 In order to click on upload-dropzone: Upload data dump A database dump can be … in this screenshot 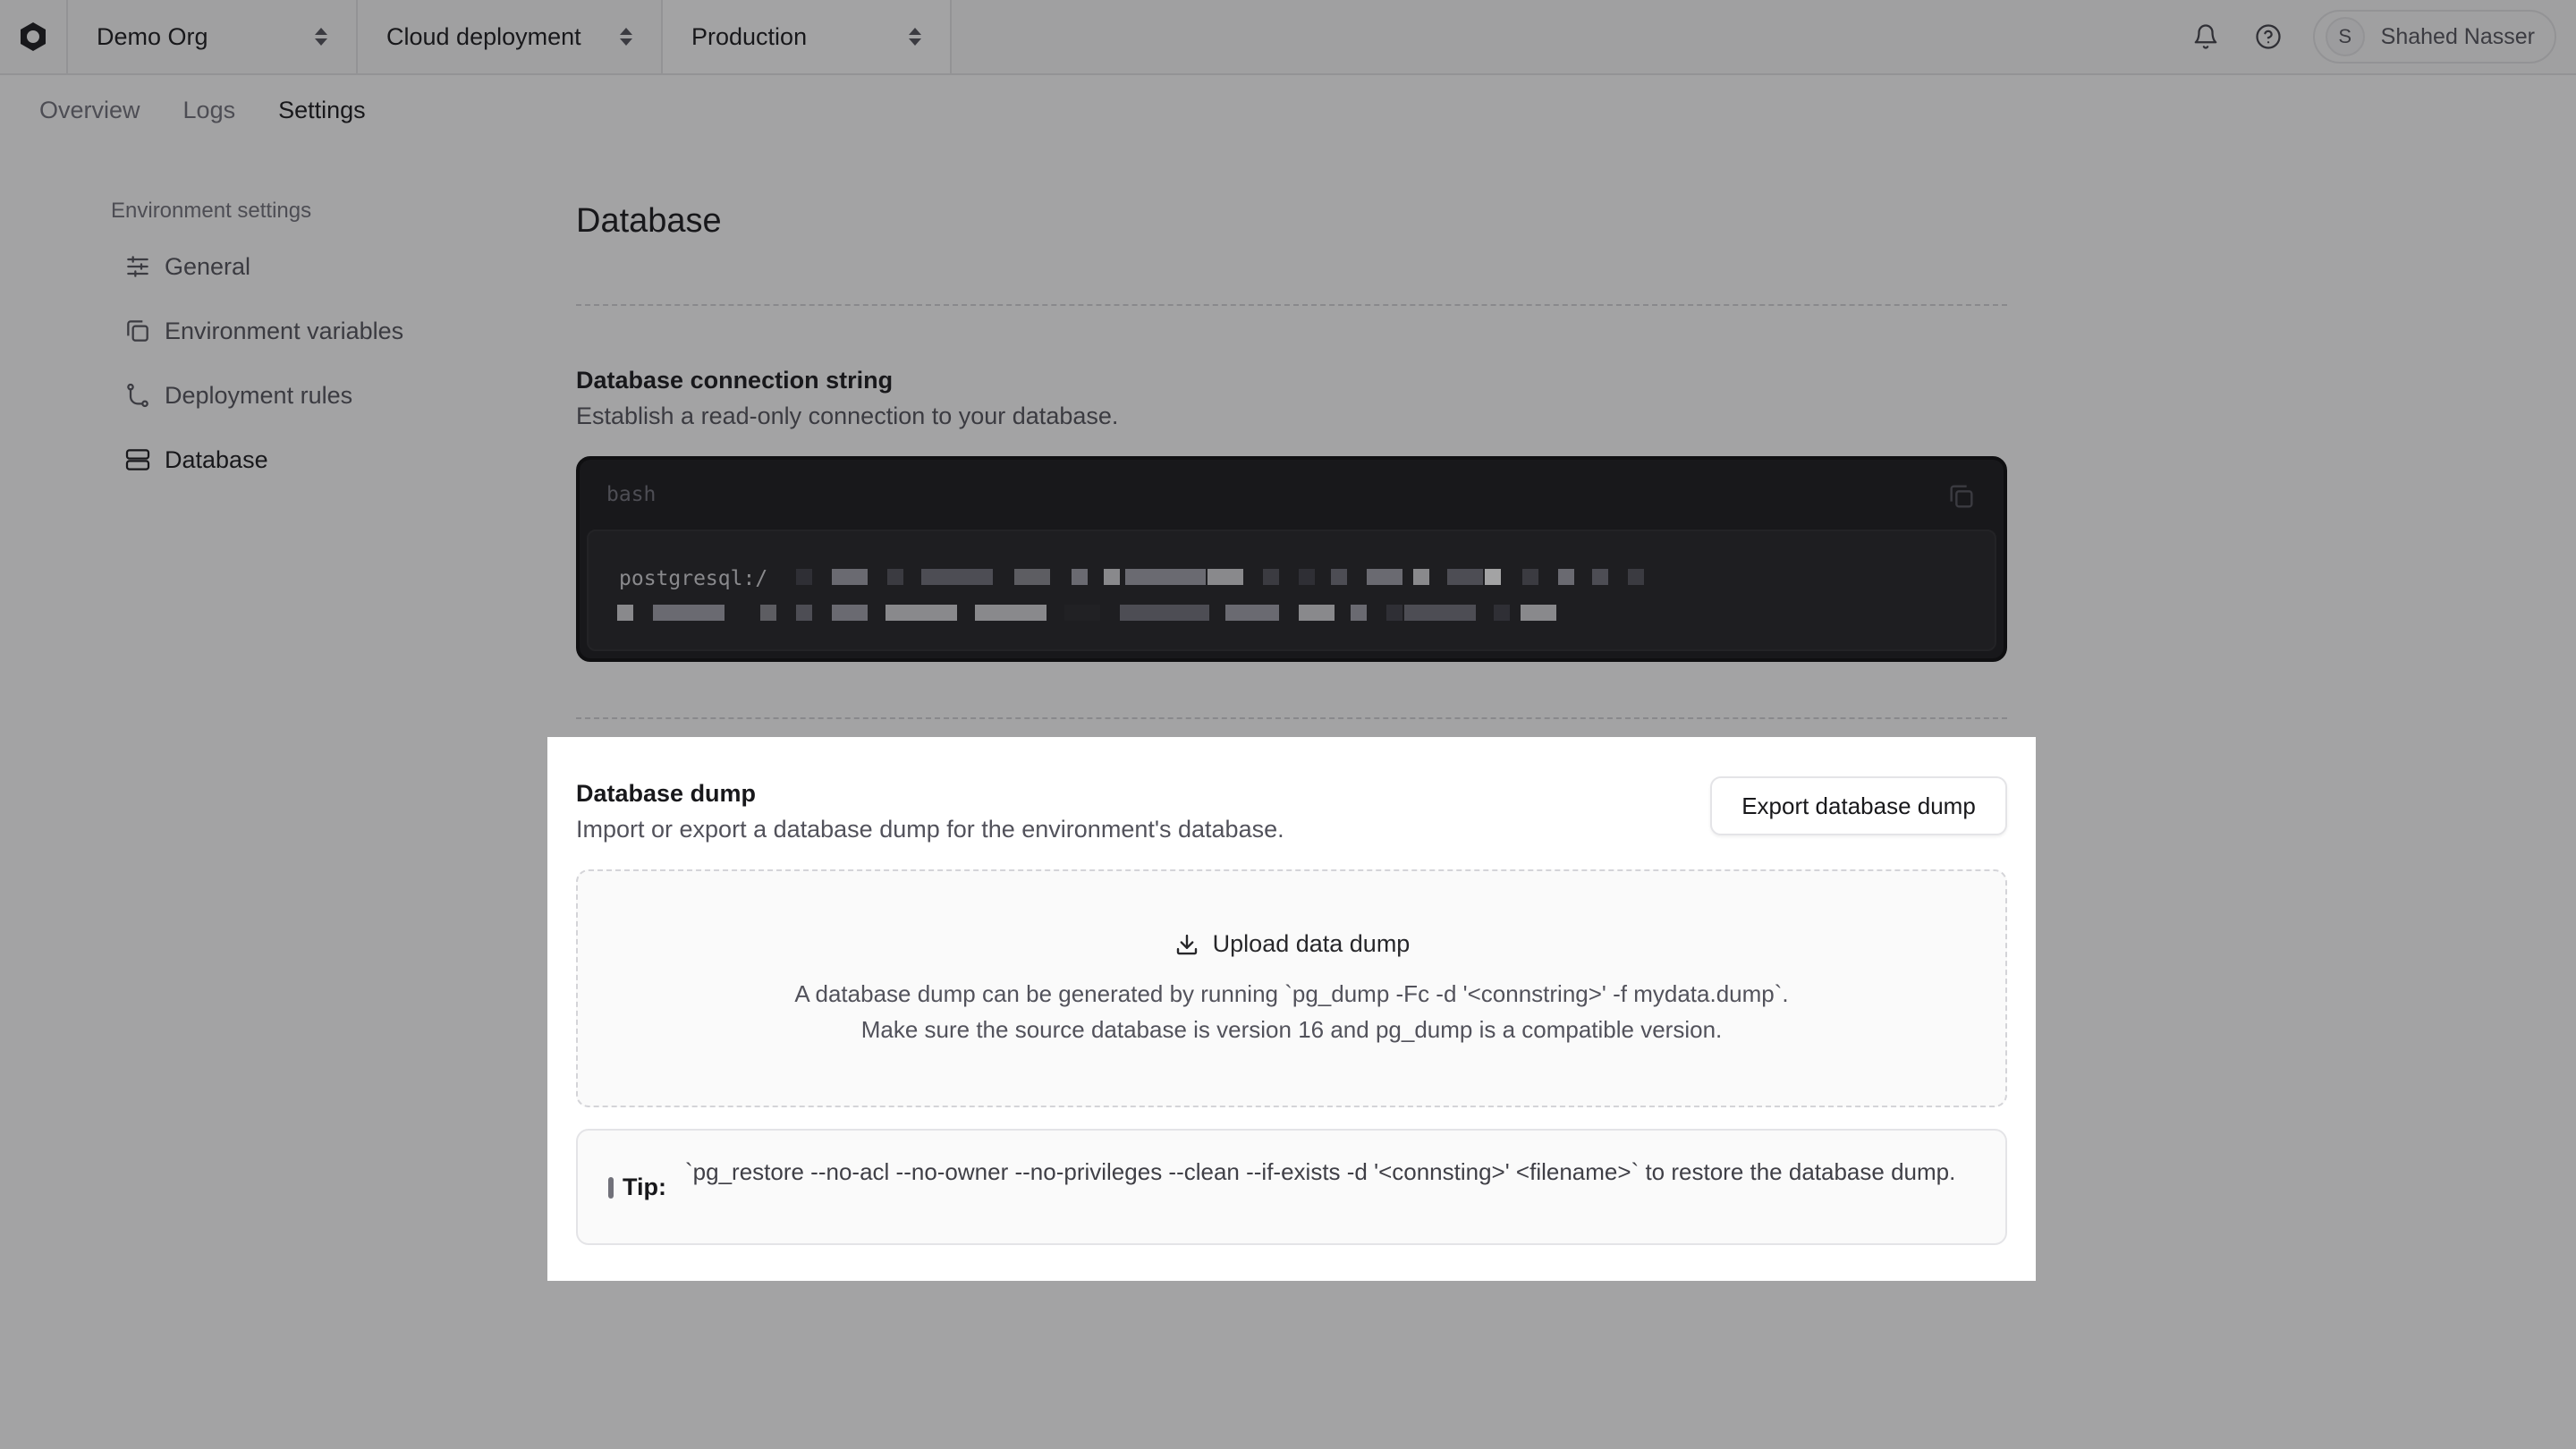, I will do `click(1291, 988)`.